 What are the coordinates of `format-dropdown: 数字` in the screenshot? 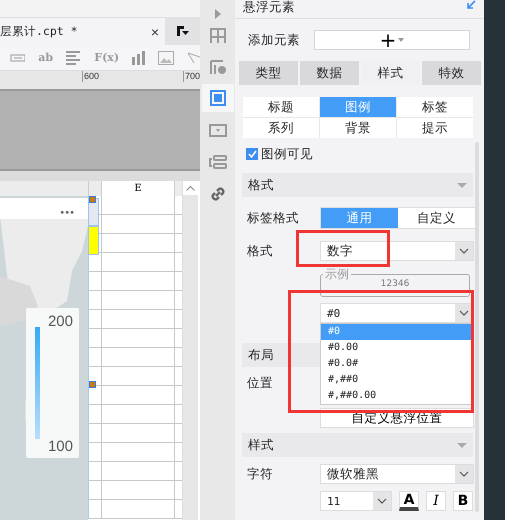 It's located at (397, 251).